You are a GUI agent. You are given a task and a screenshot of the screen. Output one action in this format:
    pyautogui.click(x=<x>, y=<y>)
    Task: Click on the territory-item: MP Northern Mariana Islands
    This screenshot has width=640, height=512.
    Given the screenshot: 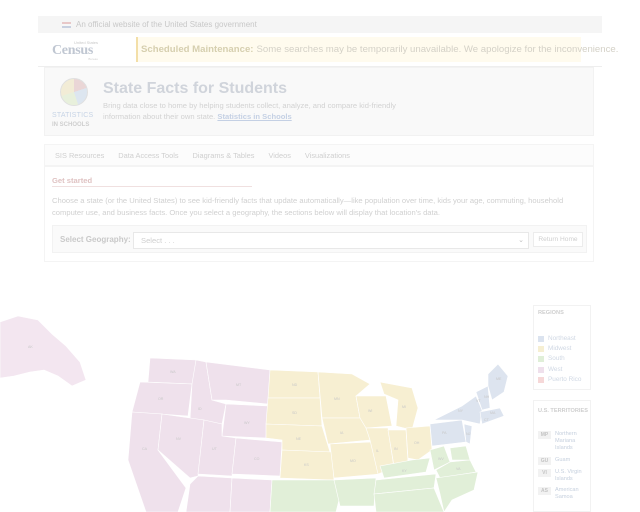 What is the action you would take?
    pyautogui.click(x=565, y=441)
    